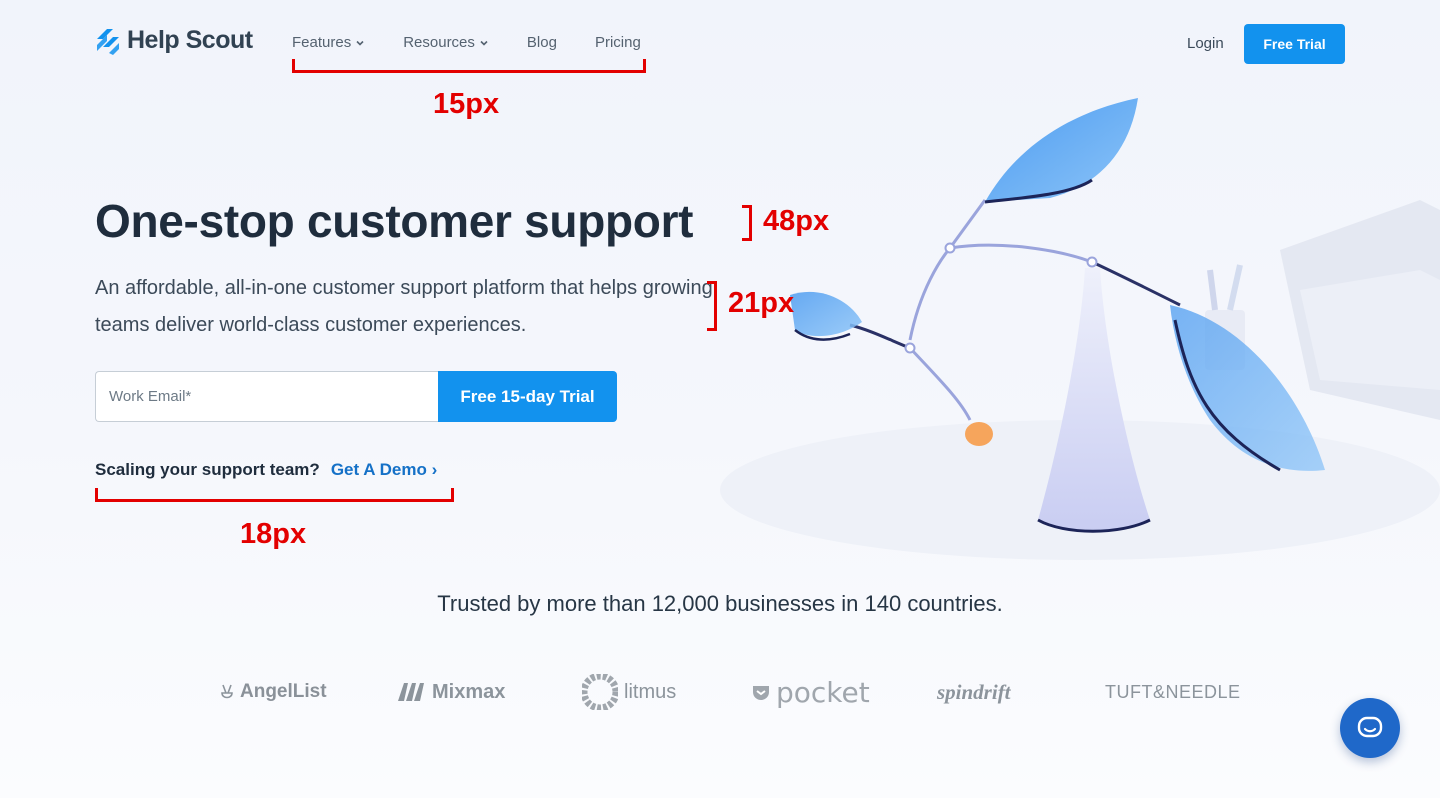 This screenshot has width=1440, height=798. I want to click on login-link: Login, so click(1205, 43).